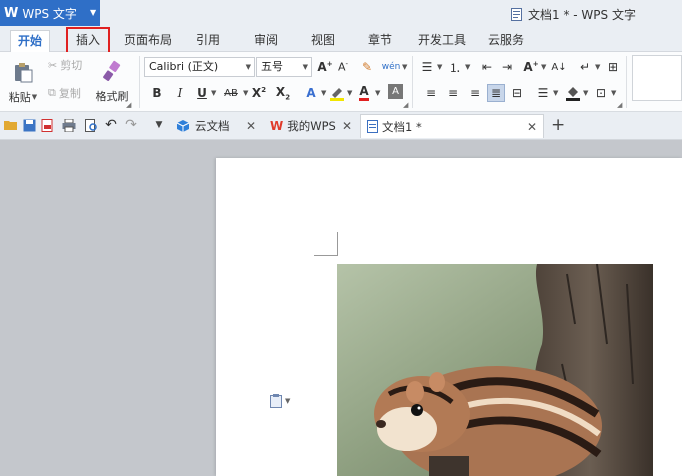 The image size is (682, 476). Describe the element at coordinates (202, 93) in the screenshot. I see `underline-button: U` at that location.